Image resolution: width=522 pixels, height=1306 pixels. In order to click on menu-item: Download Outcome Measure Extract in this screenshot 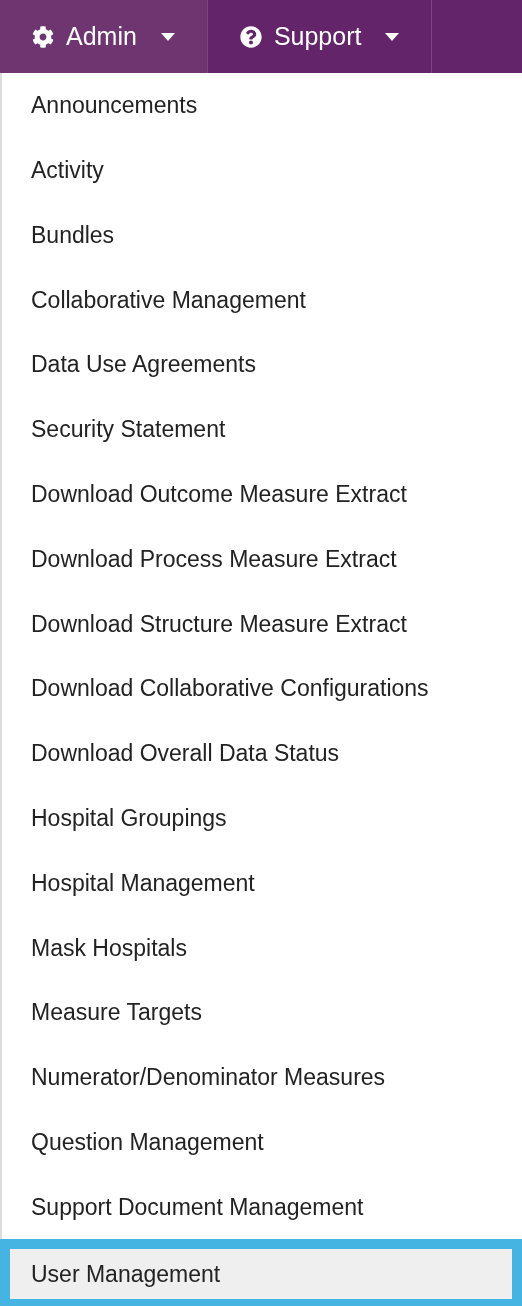, I will do `click(262, 494)`.